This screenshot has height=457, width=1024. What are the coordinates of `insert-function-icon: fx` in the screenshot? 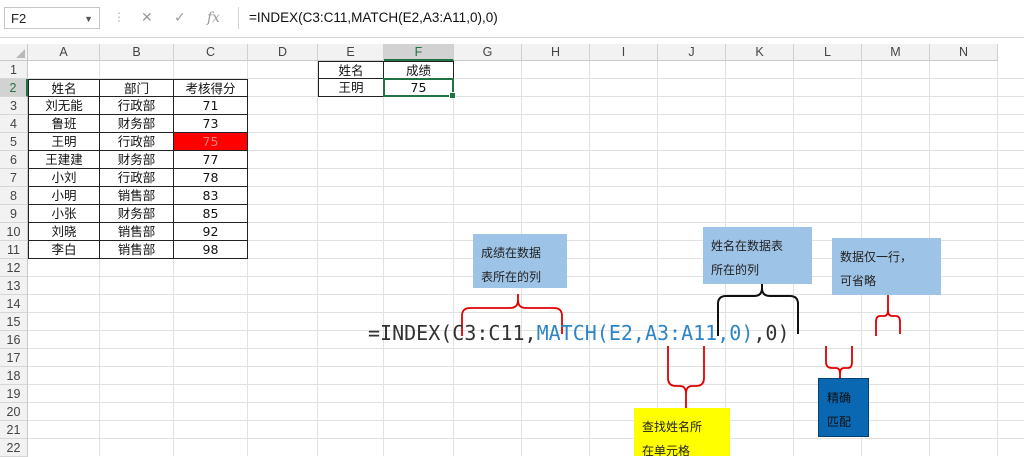 It's located at (213, 18).